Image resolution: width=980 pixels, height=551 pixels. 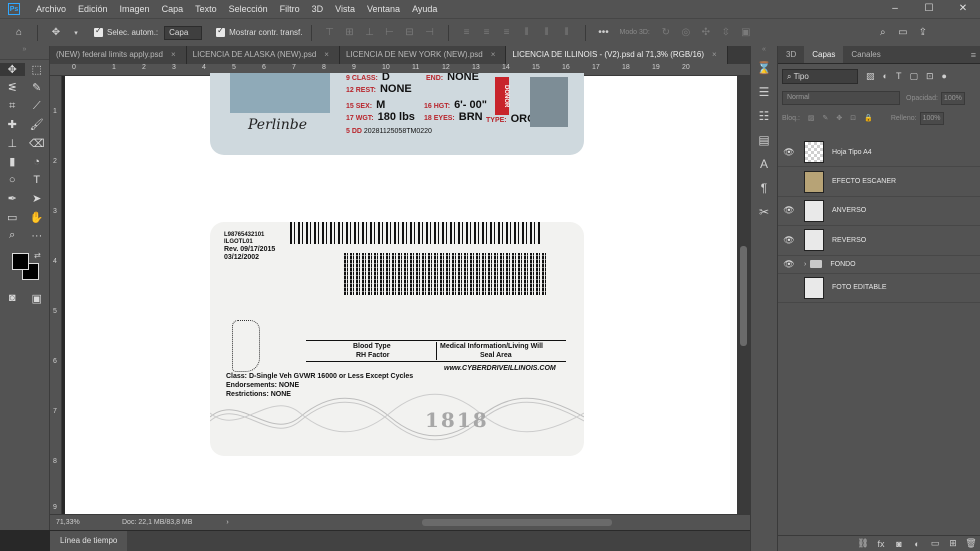 What do you see at coordinates (883, 33) in the screenshot?
I see `search-icon: ⌕` at bounding box center [883, 33].